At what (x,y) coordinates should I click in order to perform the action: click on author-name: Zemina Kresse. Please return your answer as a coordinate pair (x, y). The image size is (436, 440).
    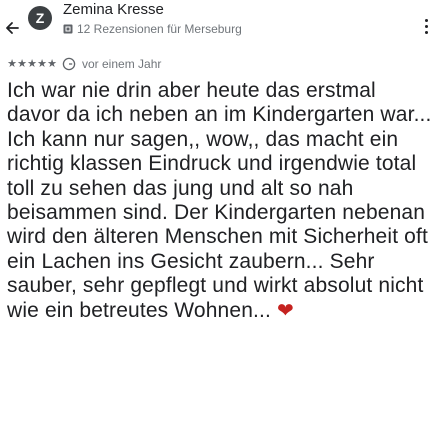
    Looking at the image, I should click on (113, 9).